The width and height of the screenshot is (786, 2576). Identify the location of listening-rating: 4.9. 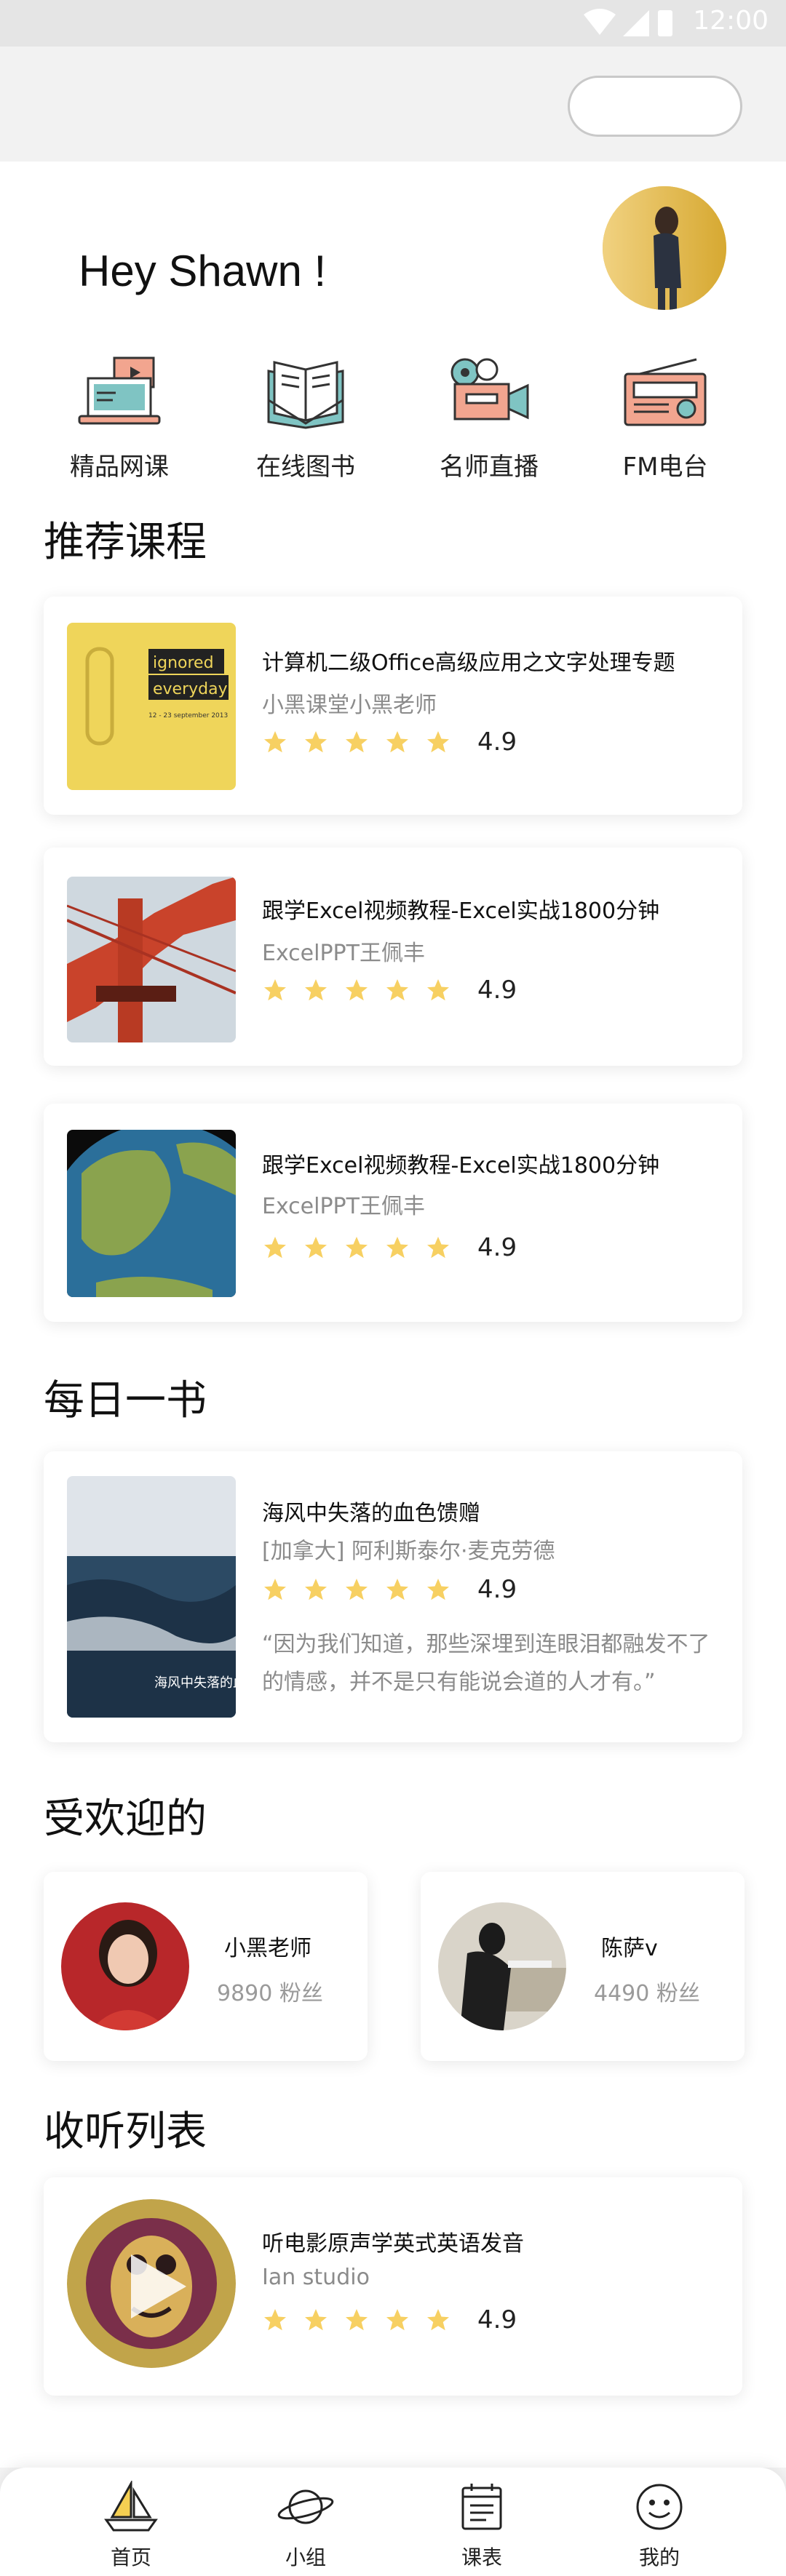
(389, 2319).